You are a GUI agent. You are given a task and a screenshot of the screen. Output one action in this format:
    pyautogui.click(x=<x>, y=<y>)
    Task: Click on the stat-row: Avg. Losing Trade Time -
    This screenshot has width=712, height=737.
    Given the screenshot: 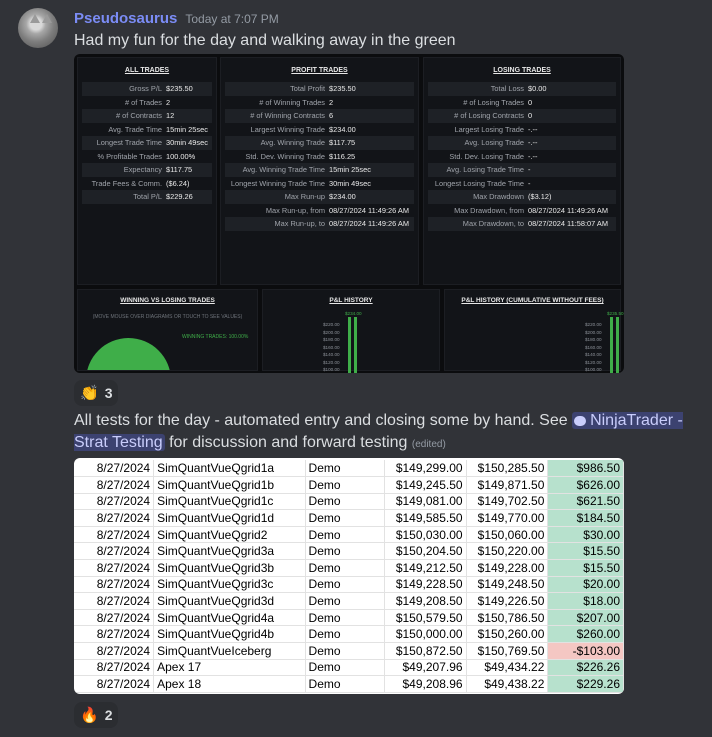 What is the action you would take?
    pyautogui.click(x=522, y=170)
    